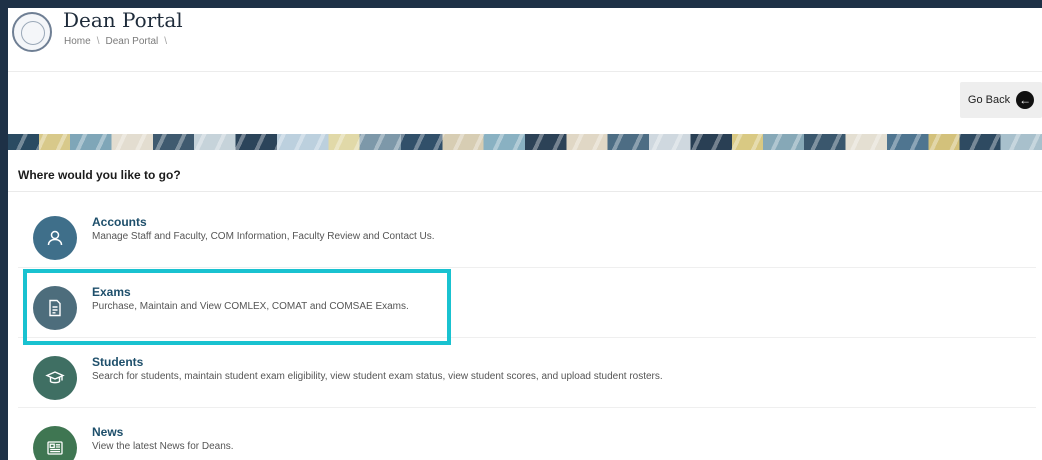  Describe the element at coordinates (119, 222) in the screenshot. I see `item-title: Accounts` at that location.